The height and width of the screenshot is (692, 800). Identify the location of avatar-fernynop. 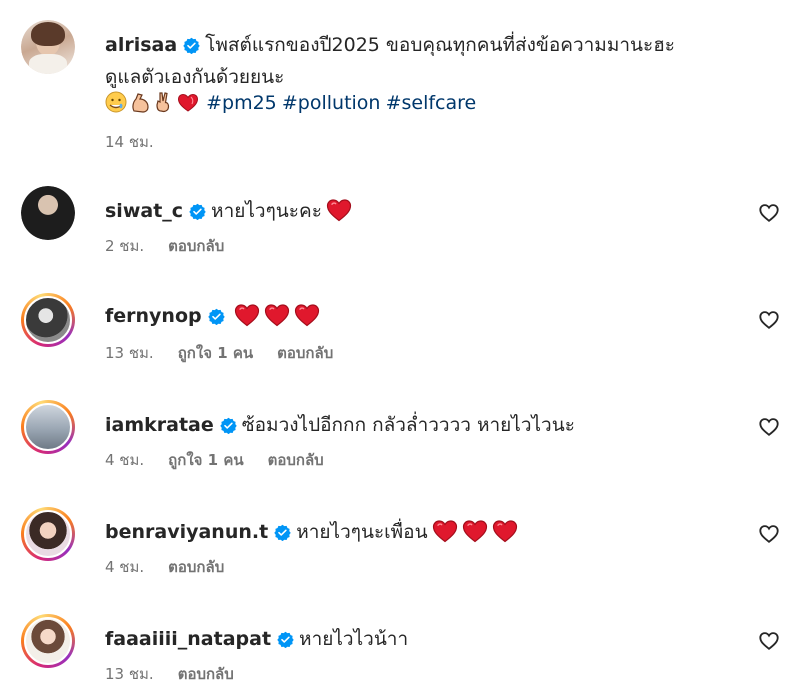
(48, 320).